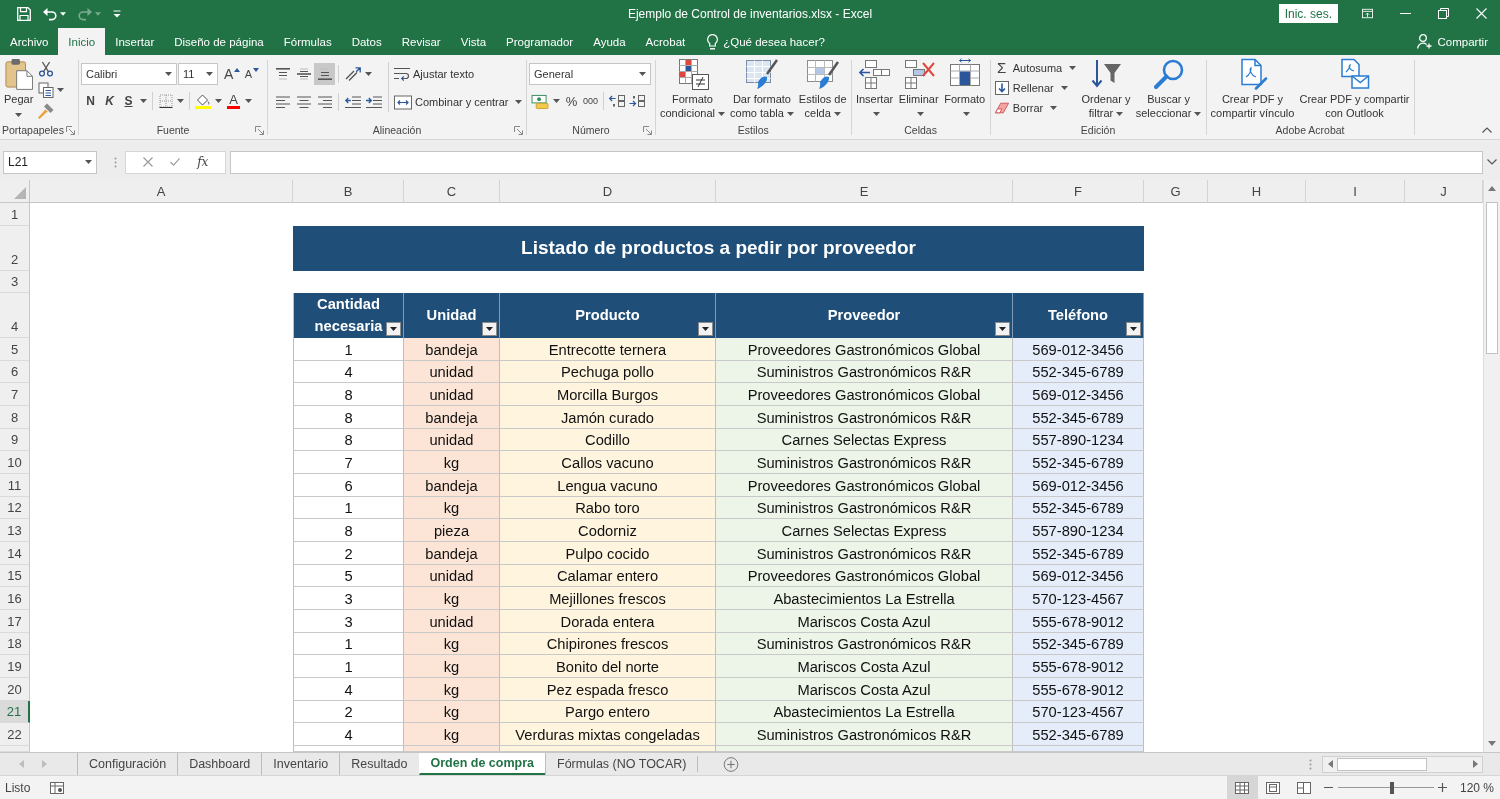  Describe the element at coordinates (15, 621) in the screenshot. I see `row-header: 17` at that location.